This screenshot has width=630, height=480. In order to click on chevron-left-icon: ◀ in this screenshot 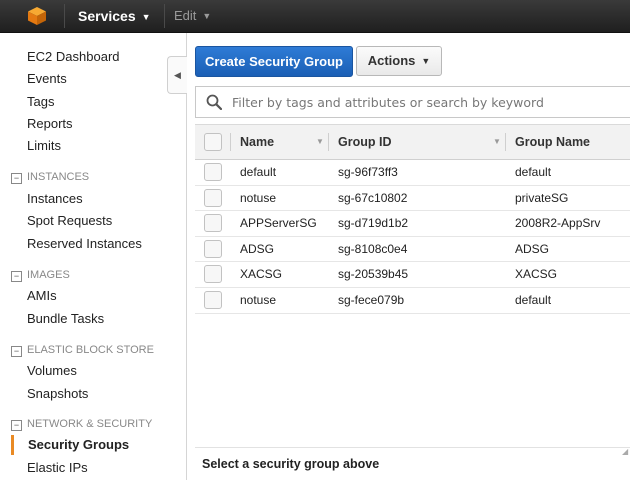, I will do `click(177, 75)`.